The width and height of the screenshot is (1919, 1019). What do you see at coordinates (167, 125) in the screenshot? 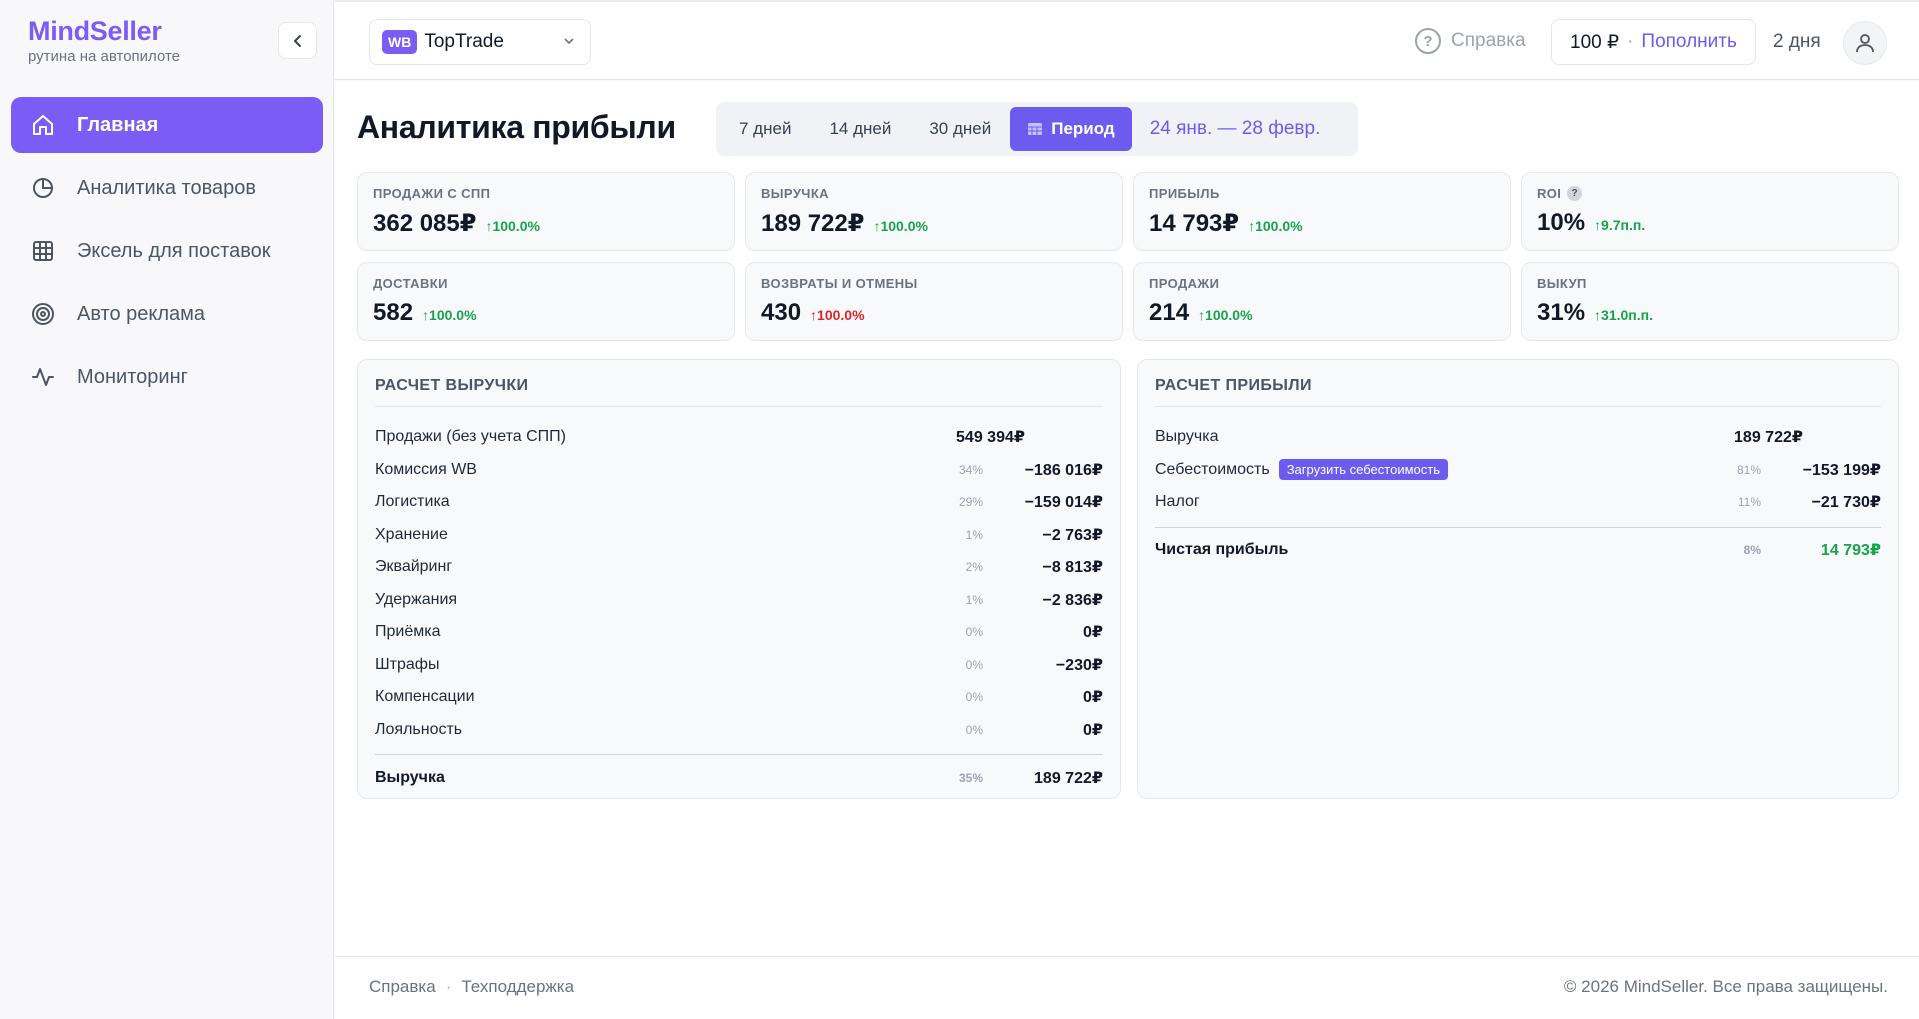
I see `sidebar-item-home: Главная` at bounding box center [167, 125].